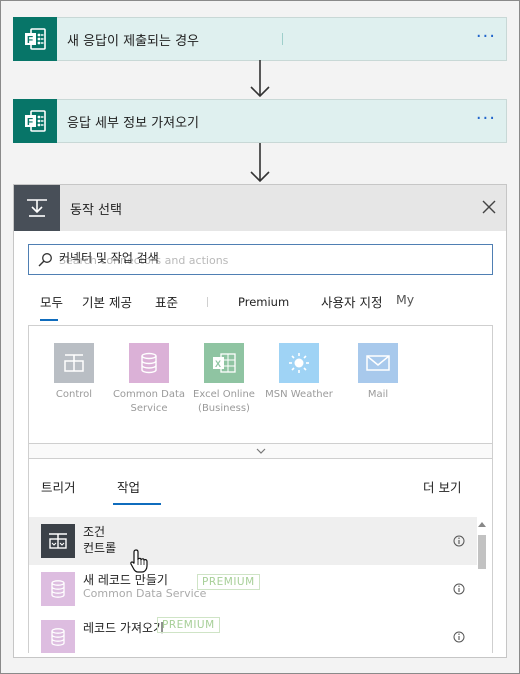  I want to click on action-name: 조건, so click(94, 532).